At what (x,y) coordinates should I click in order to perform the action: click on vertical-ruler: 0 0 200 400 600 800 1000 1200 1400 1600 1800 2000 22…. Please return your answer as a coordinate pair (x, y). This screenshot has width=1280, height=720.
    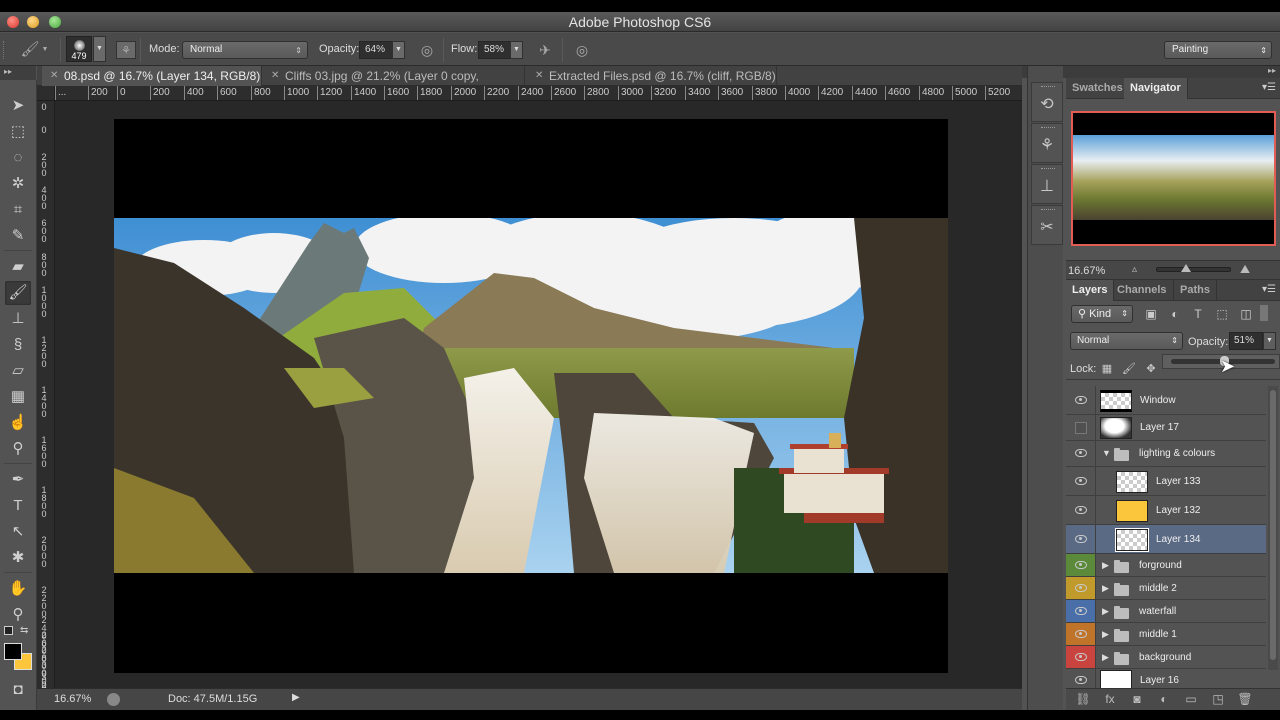
    Looking at the image, I should click on (46, 394).